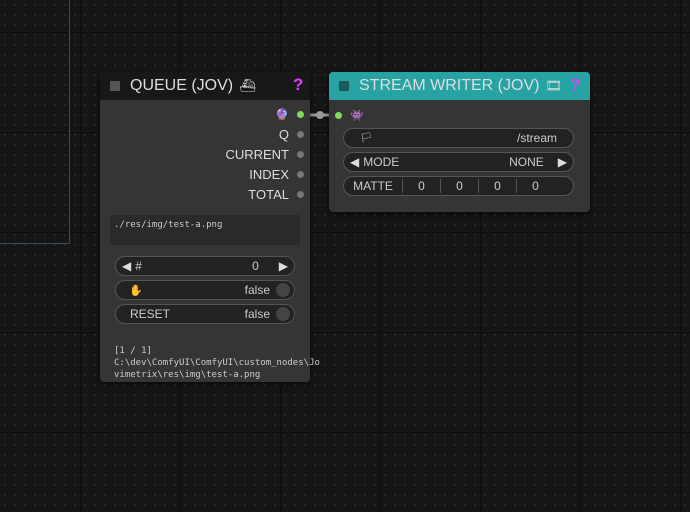  What do you see at coordinates (133, 351) in the screenshot?
I see `status-line-1: [1 / 1]` at bounding box center [133, 351].